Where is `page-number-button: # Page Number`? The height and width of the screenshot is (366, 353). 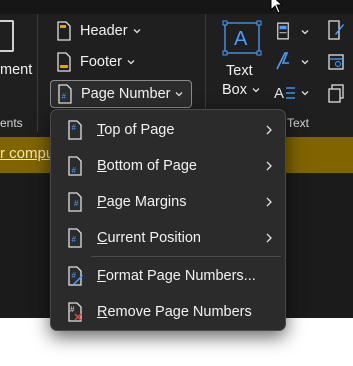
page-number-button: # Page Number is located at coordinates (121, 94).